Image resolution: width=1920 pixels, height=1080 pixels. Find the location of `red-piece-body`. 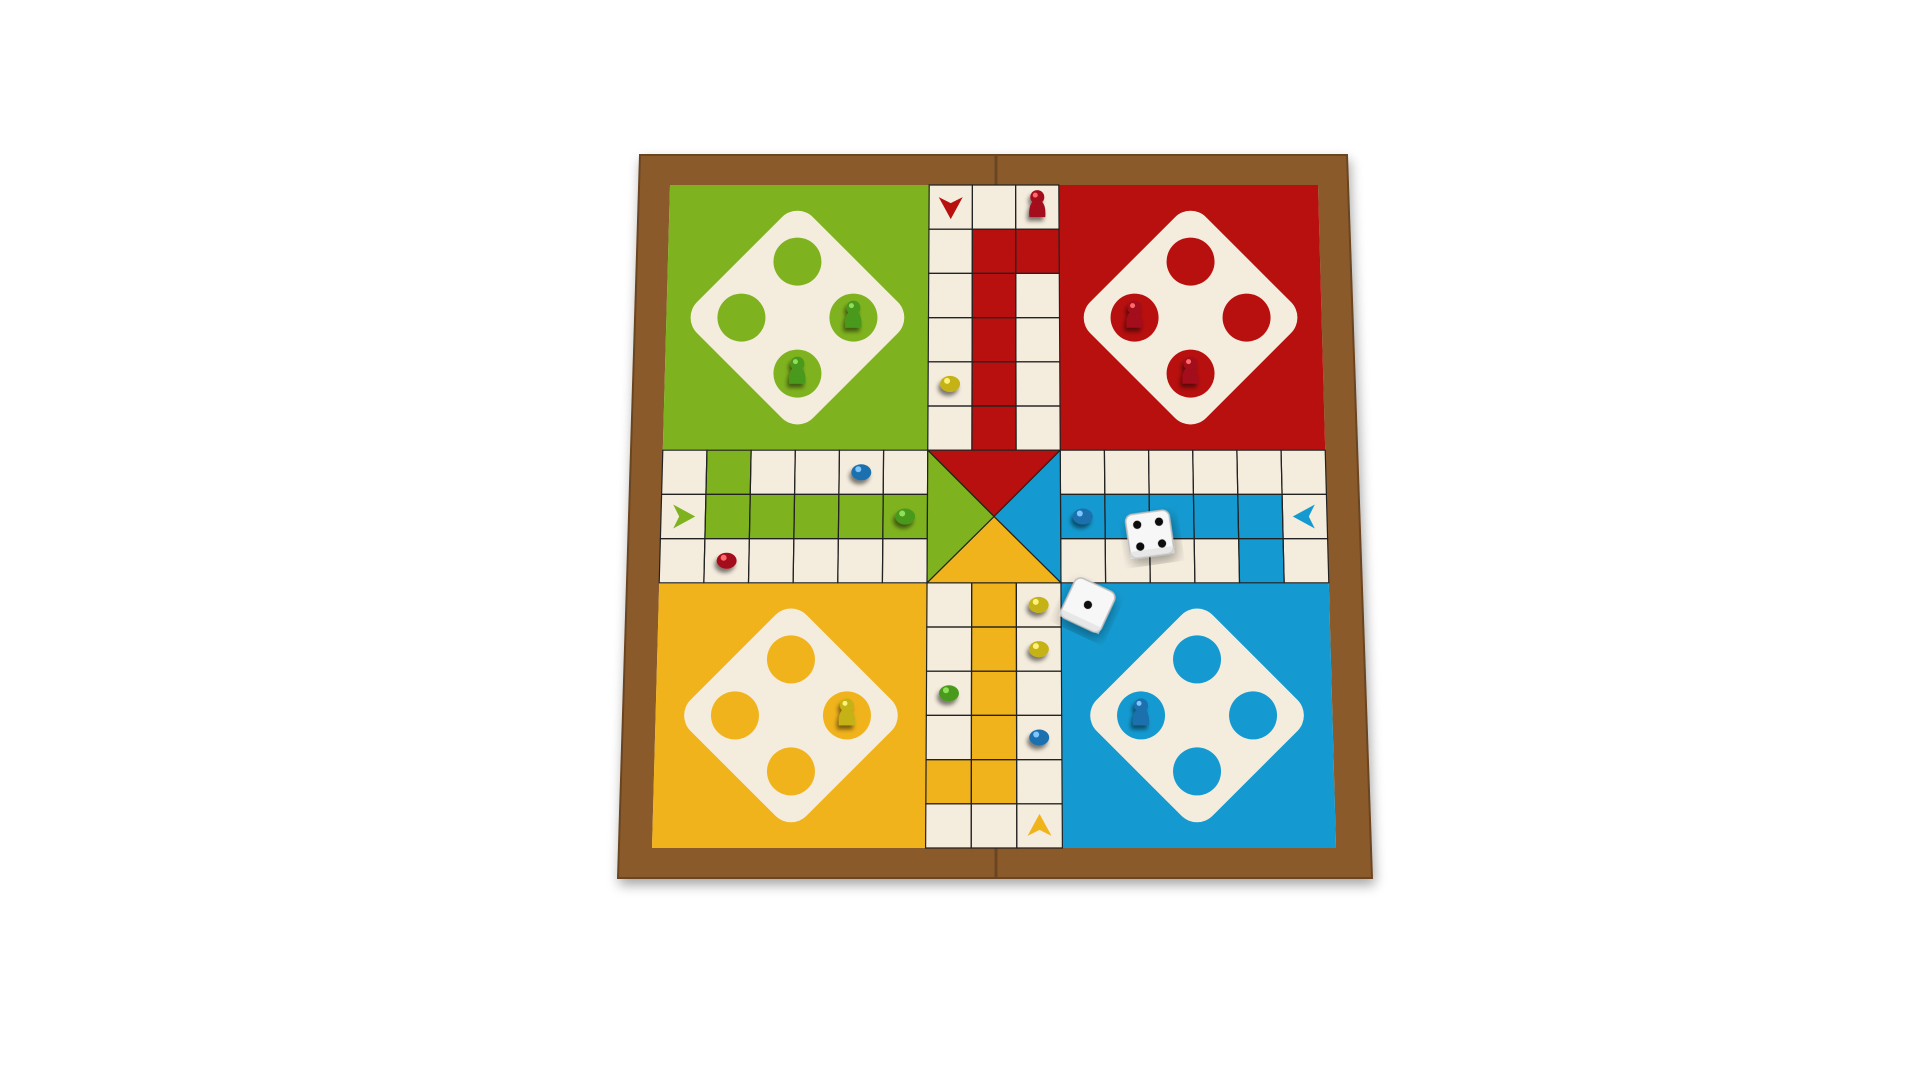

red-piece-body is located at coordinates (726, 560).